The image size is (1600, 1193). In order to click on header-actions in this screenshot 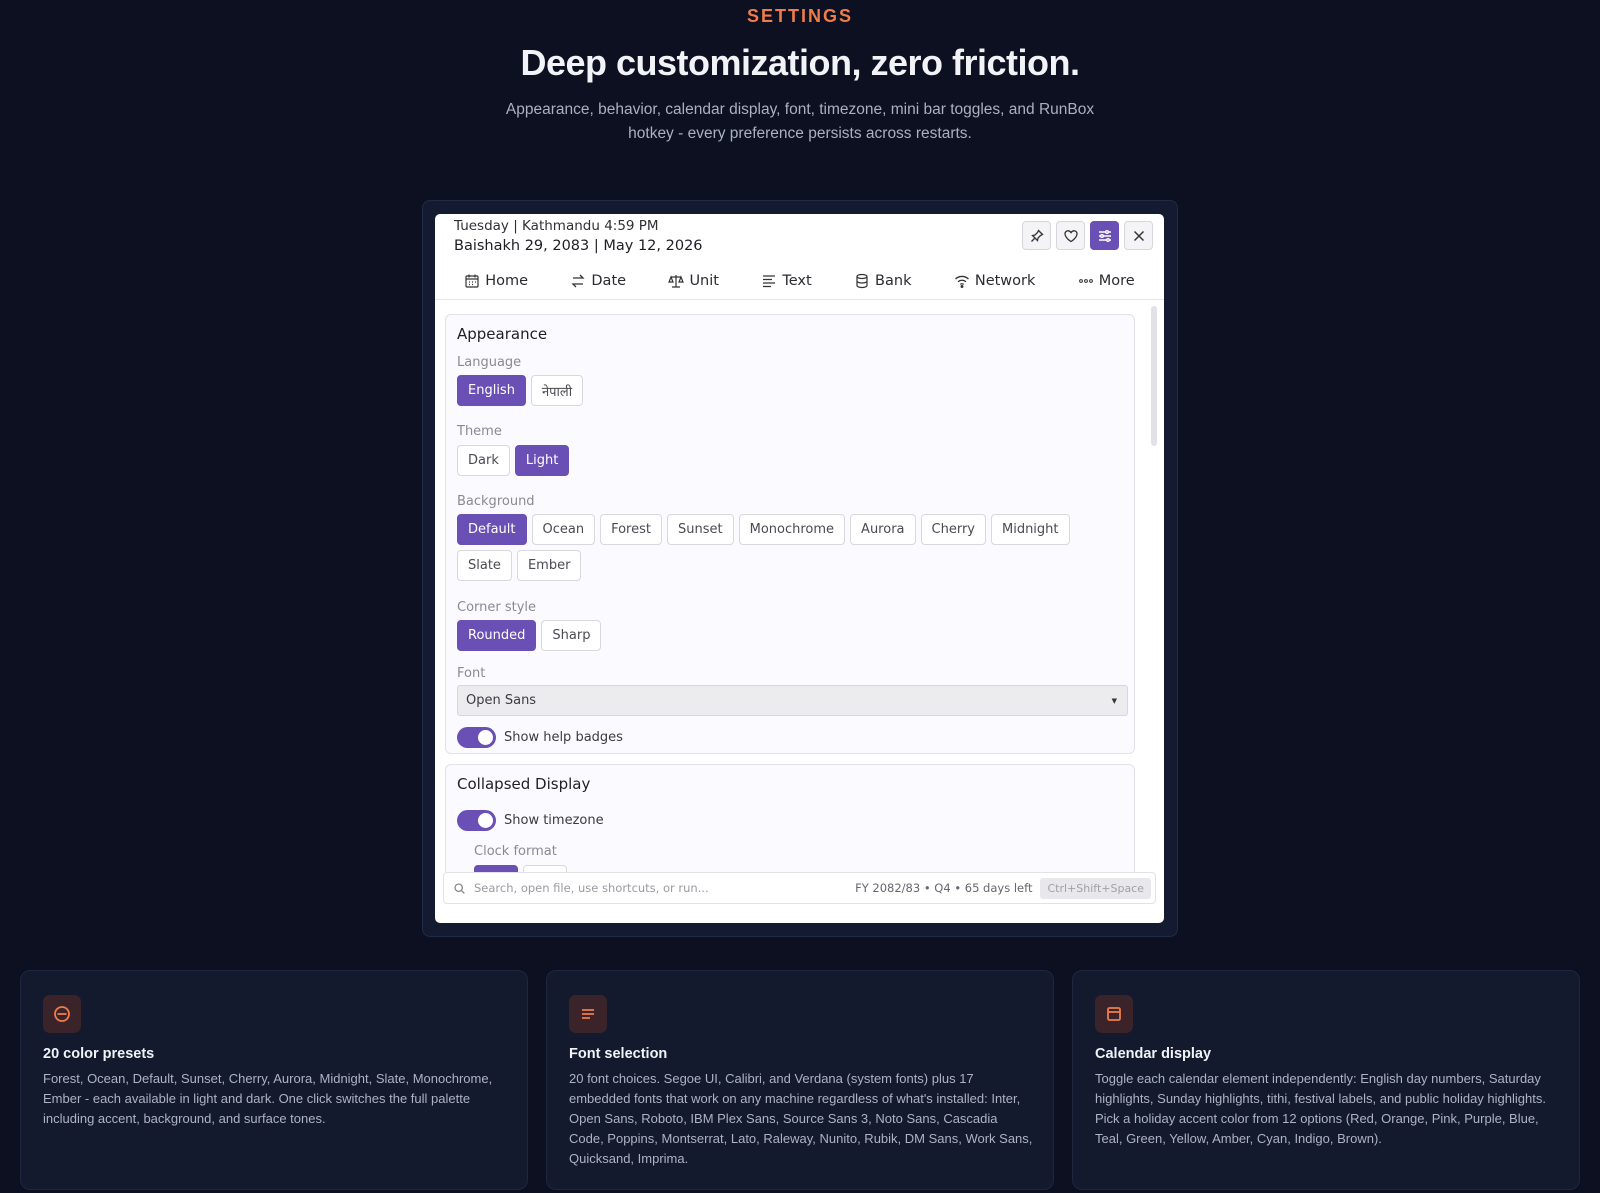, I will do `click(1087, 235)`.